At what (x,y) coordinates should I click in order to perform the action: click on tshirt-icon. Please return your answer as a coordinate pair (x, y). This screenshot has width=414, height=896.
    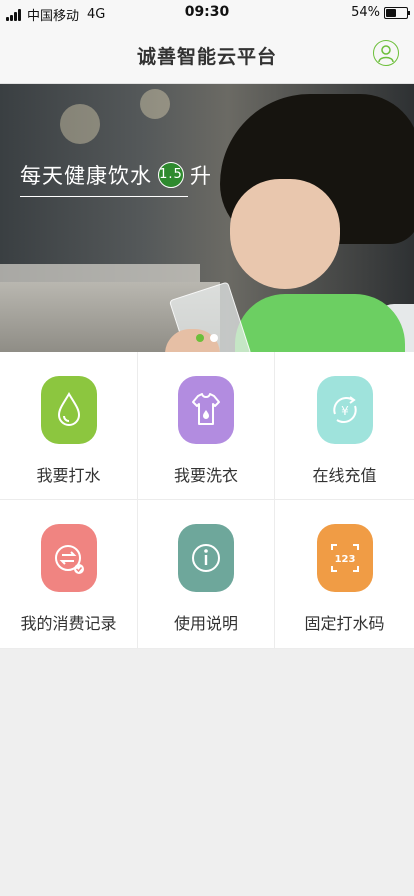
    Looking at the image, I should click on (206, 410).